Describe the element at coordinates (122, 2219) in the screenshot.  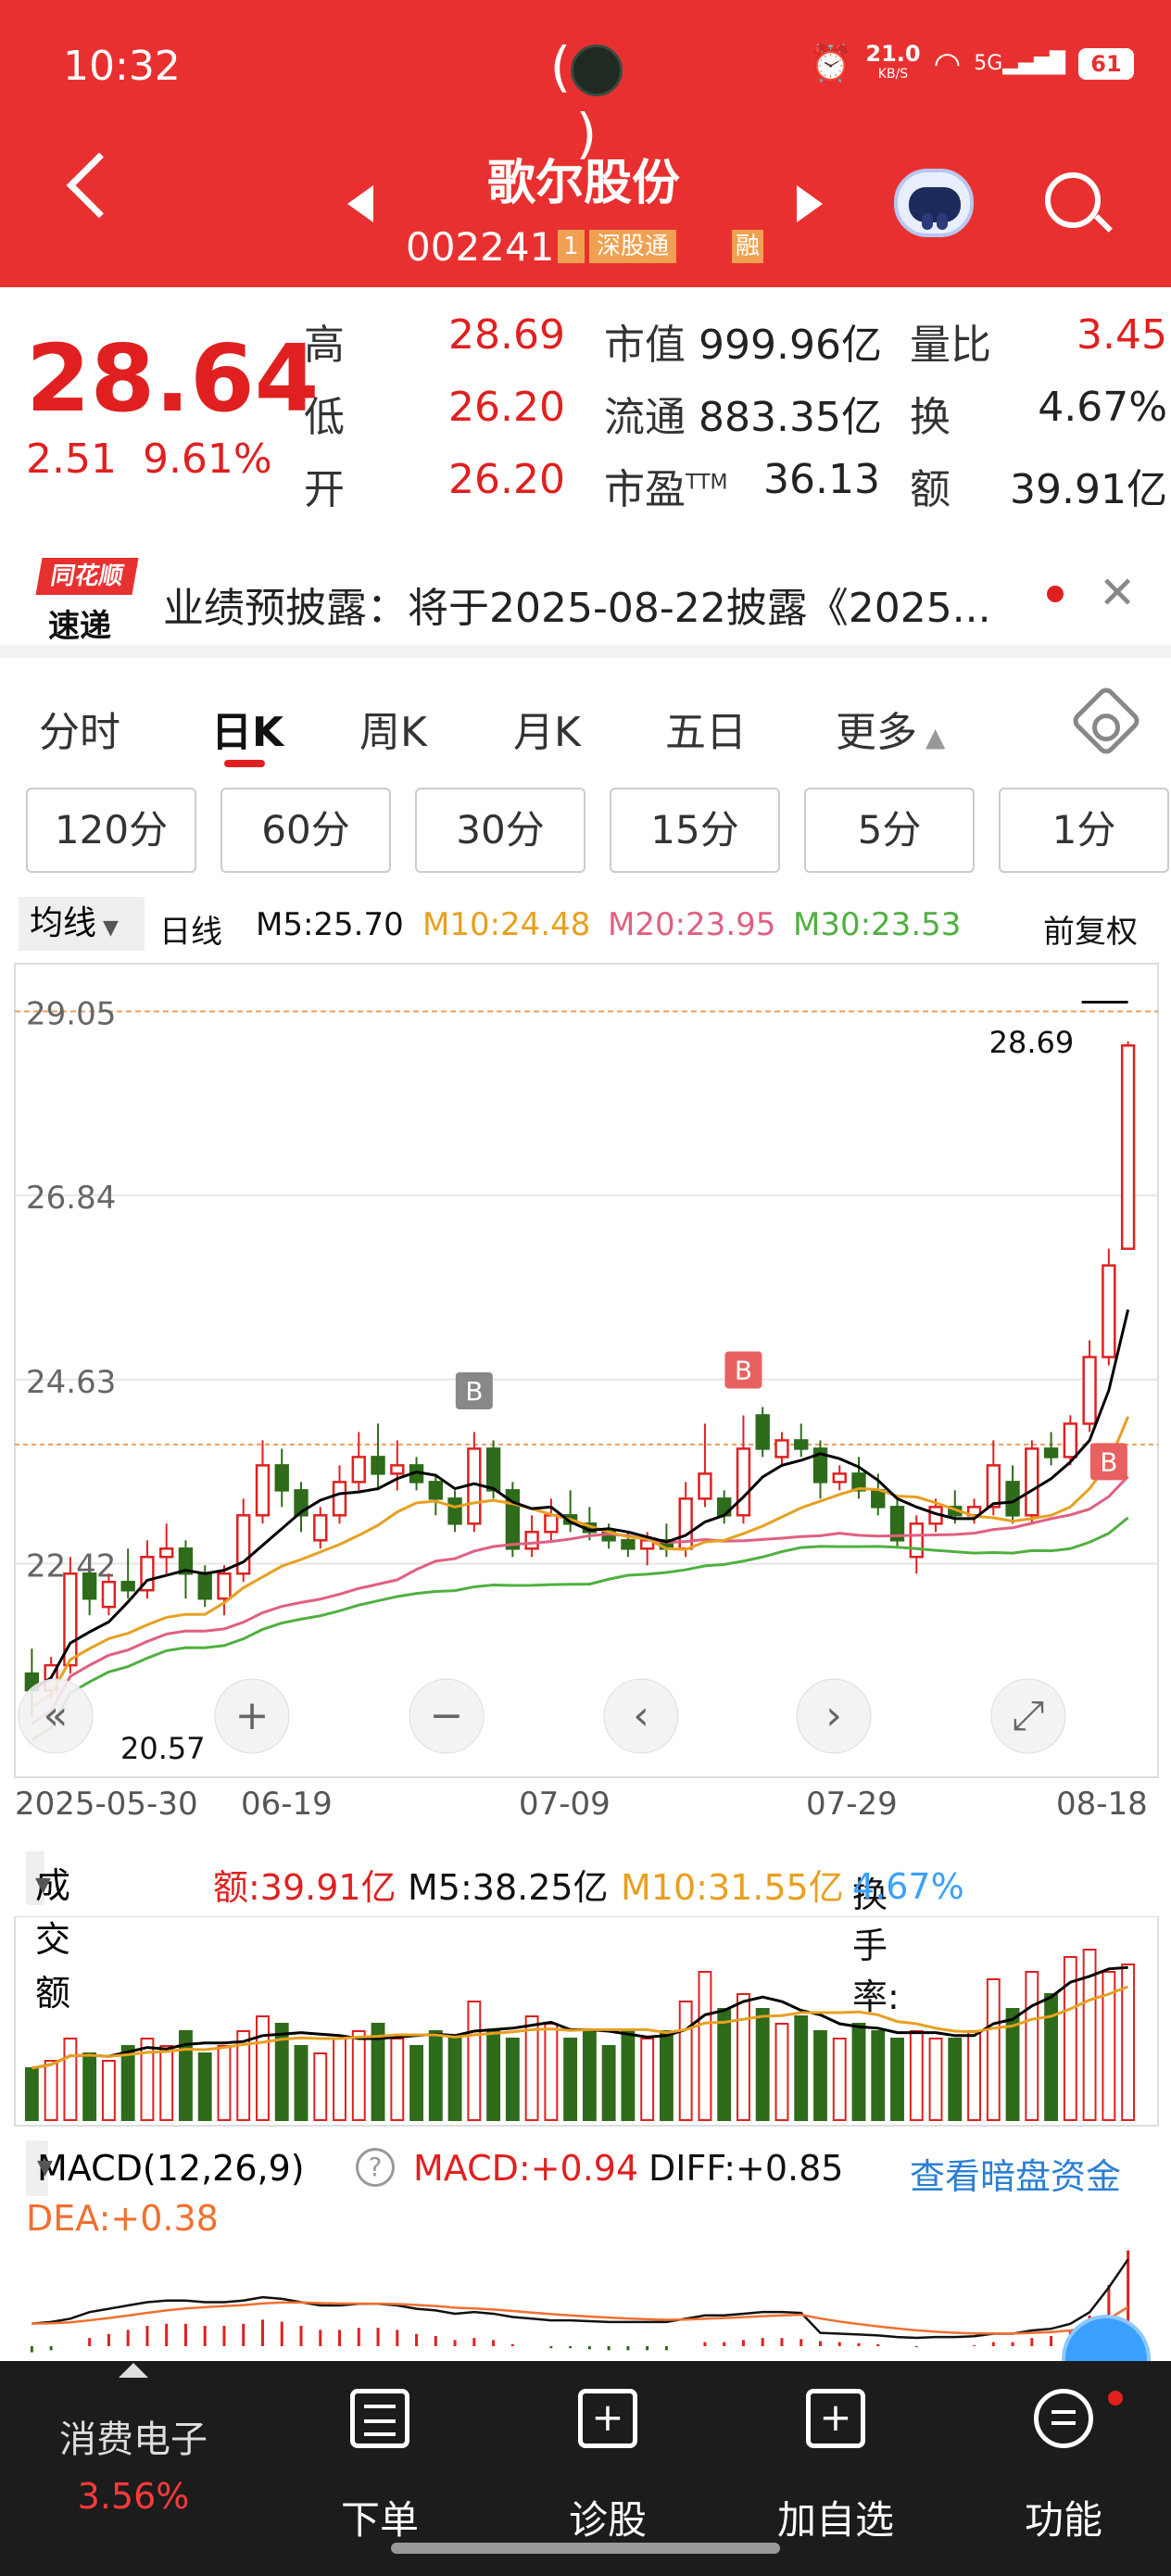
I see `dea-value: DEA:+0.38` at that location.